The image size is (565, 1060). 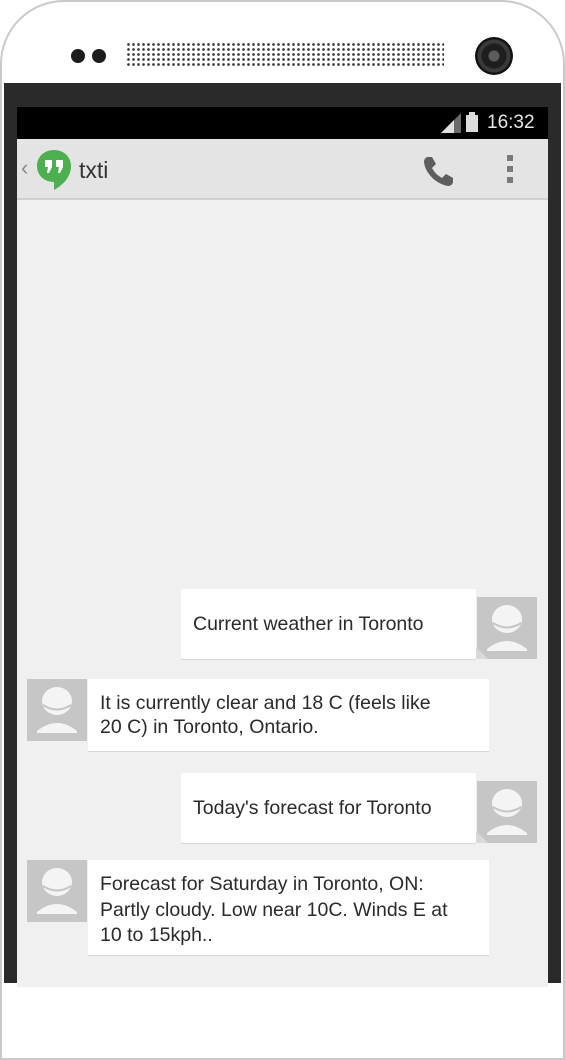 I want to click on message-outgoing: Current weather in Toronto, so click(x=328, y=624).